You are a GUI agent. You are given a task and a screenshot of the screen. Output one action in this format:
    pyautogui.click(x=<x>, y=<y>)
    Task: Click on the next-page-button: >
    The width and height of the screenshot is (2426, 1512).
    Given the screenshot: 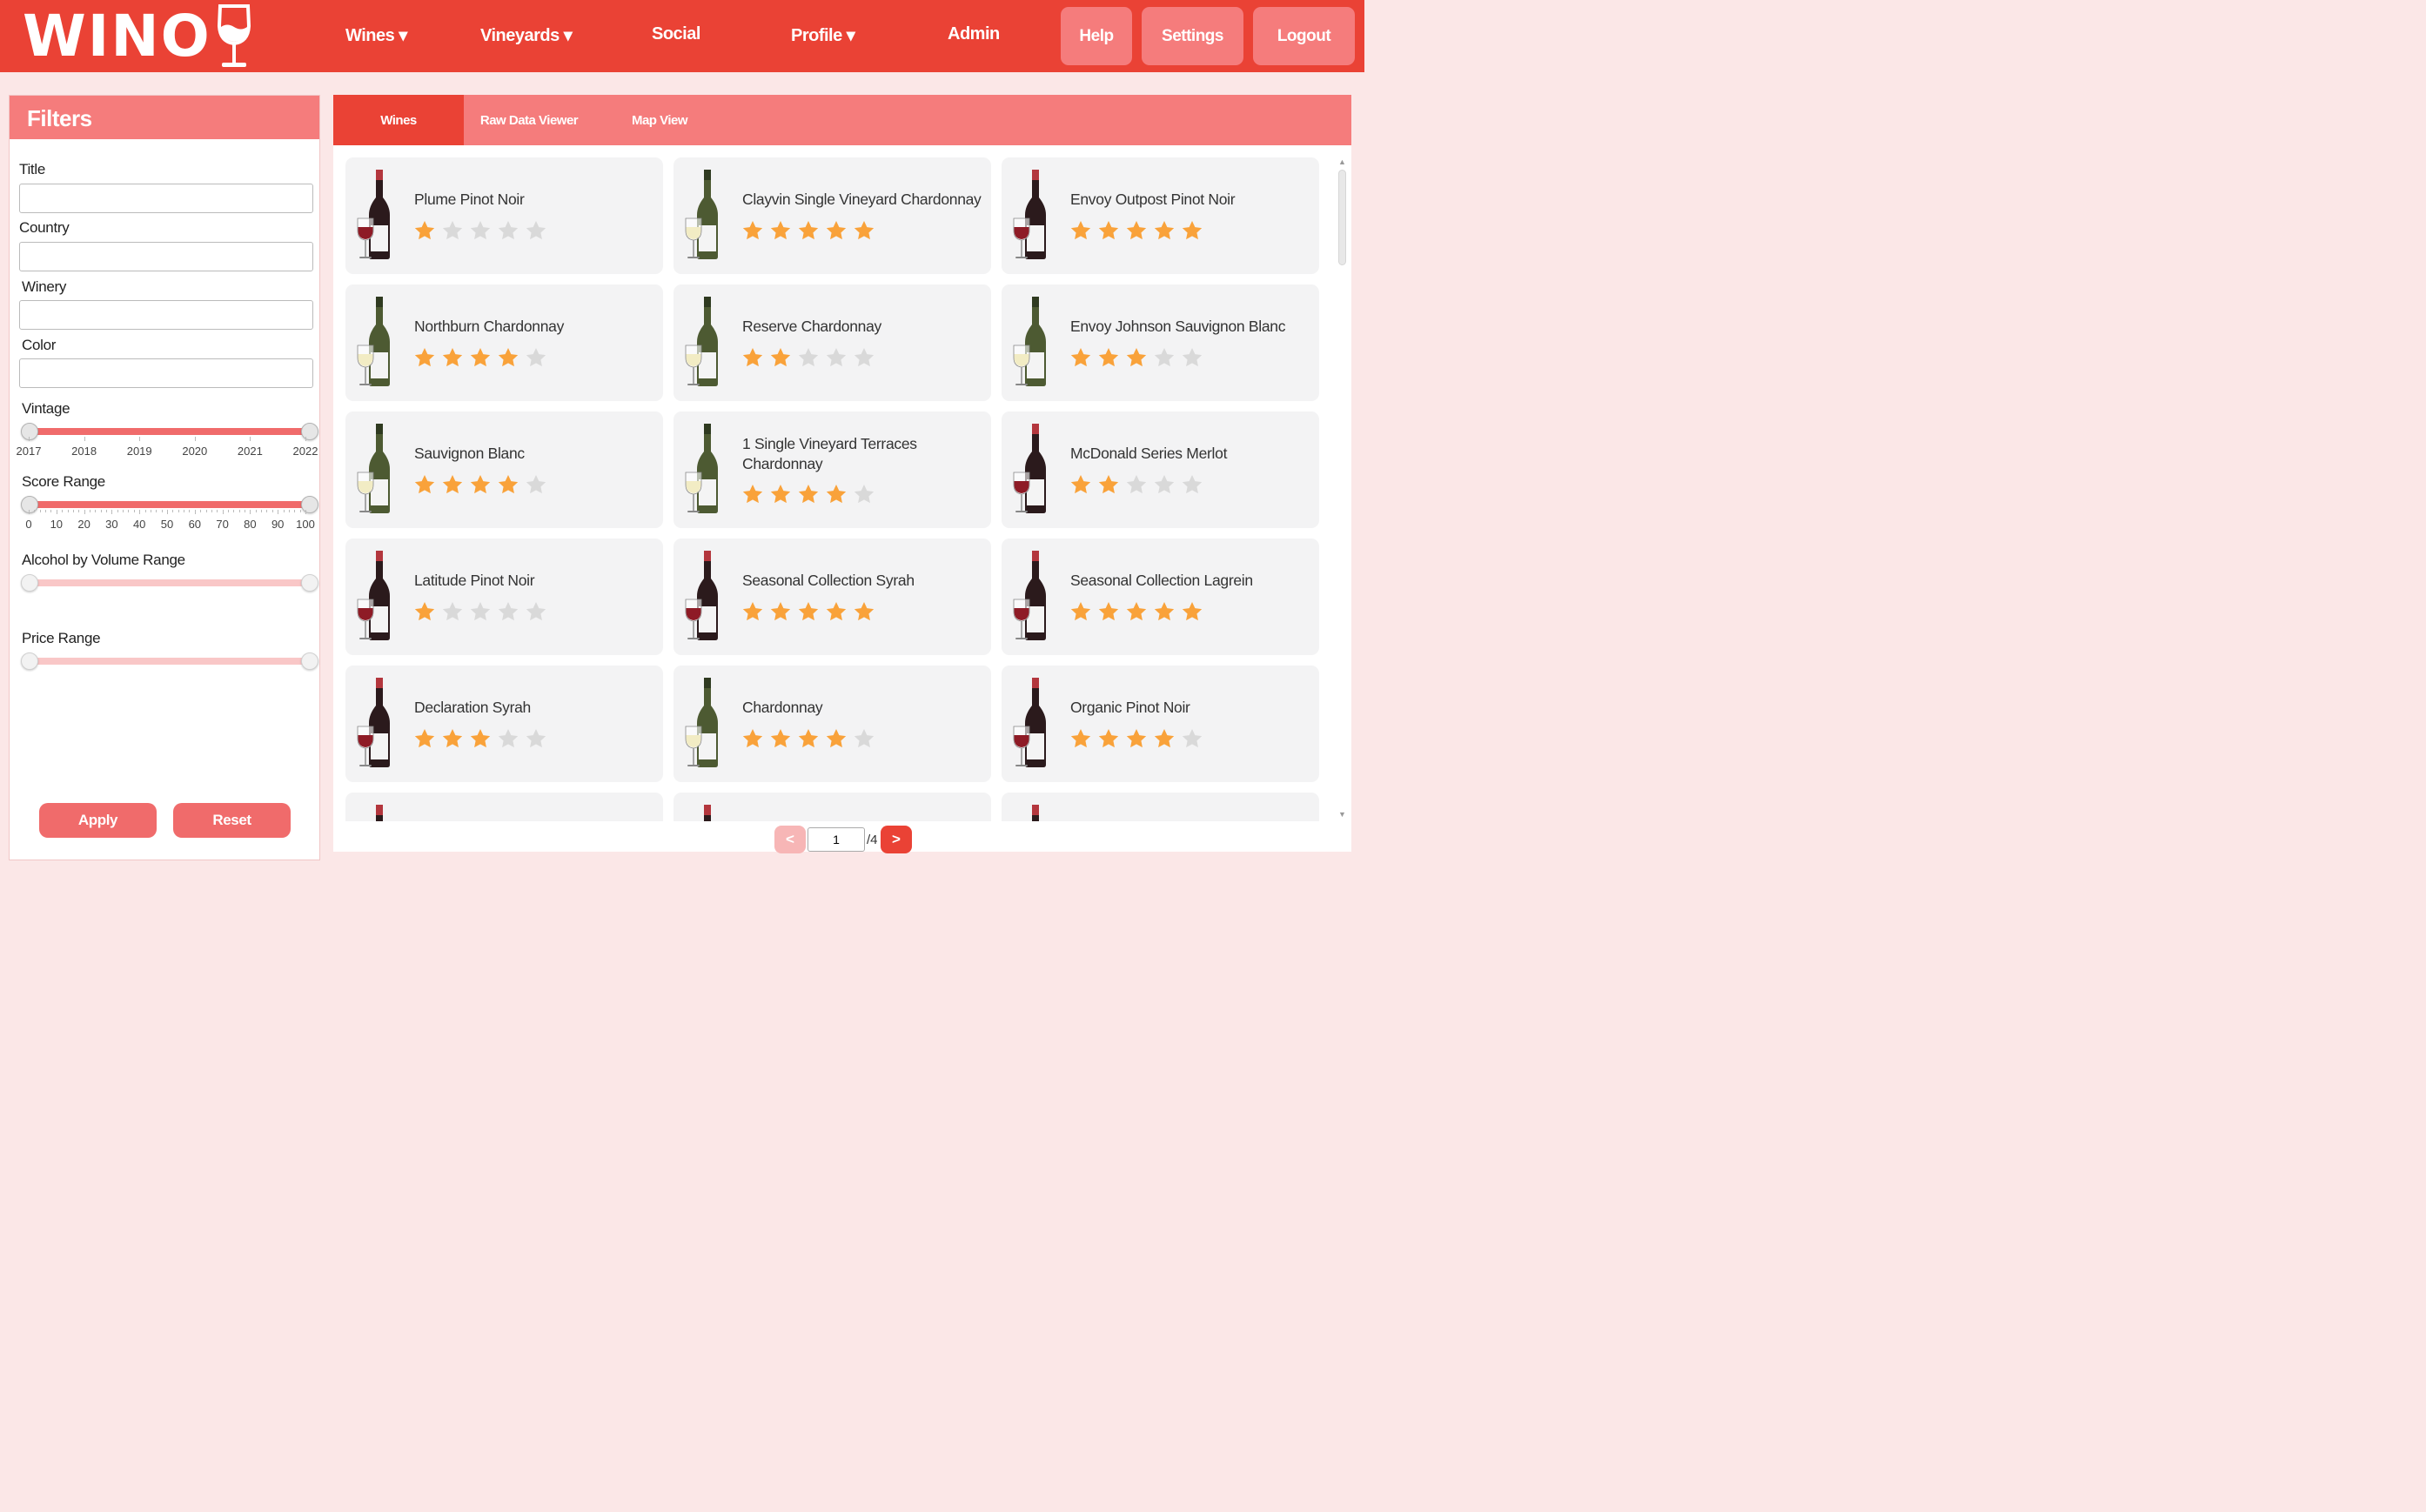 What is the action you would take?
    pyautogui.click(x=896, y=840)
    